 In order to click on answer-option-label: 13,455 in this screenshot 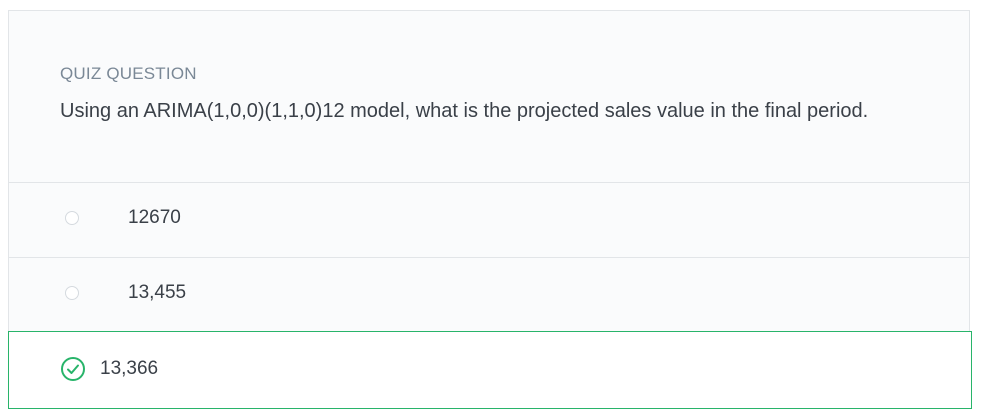, I will do `click(157, 292)`.